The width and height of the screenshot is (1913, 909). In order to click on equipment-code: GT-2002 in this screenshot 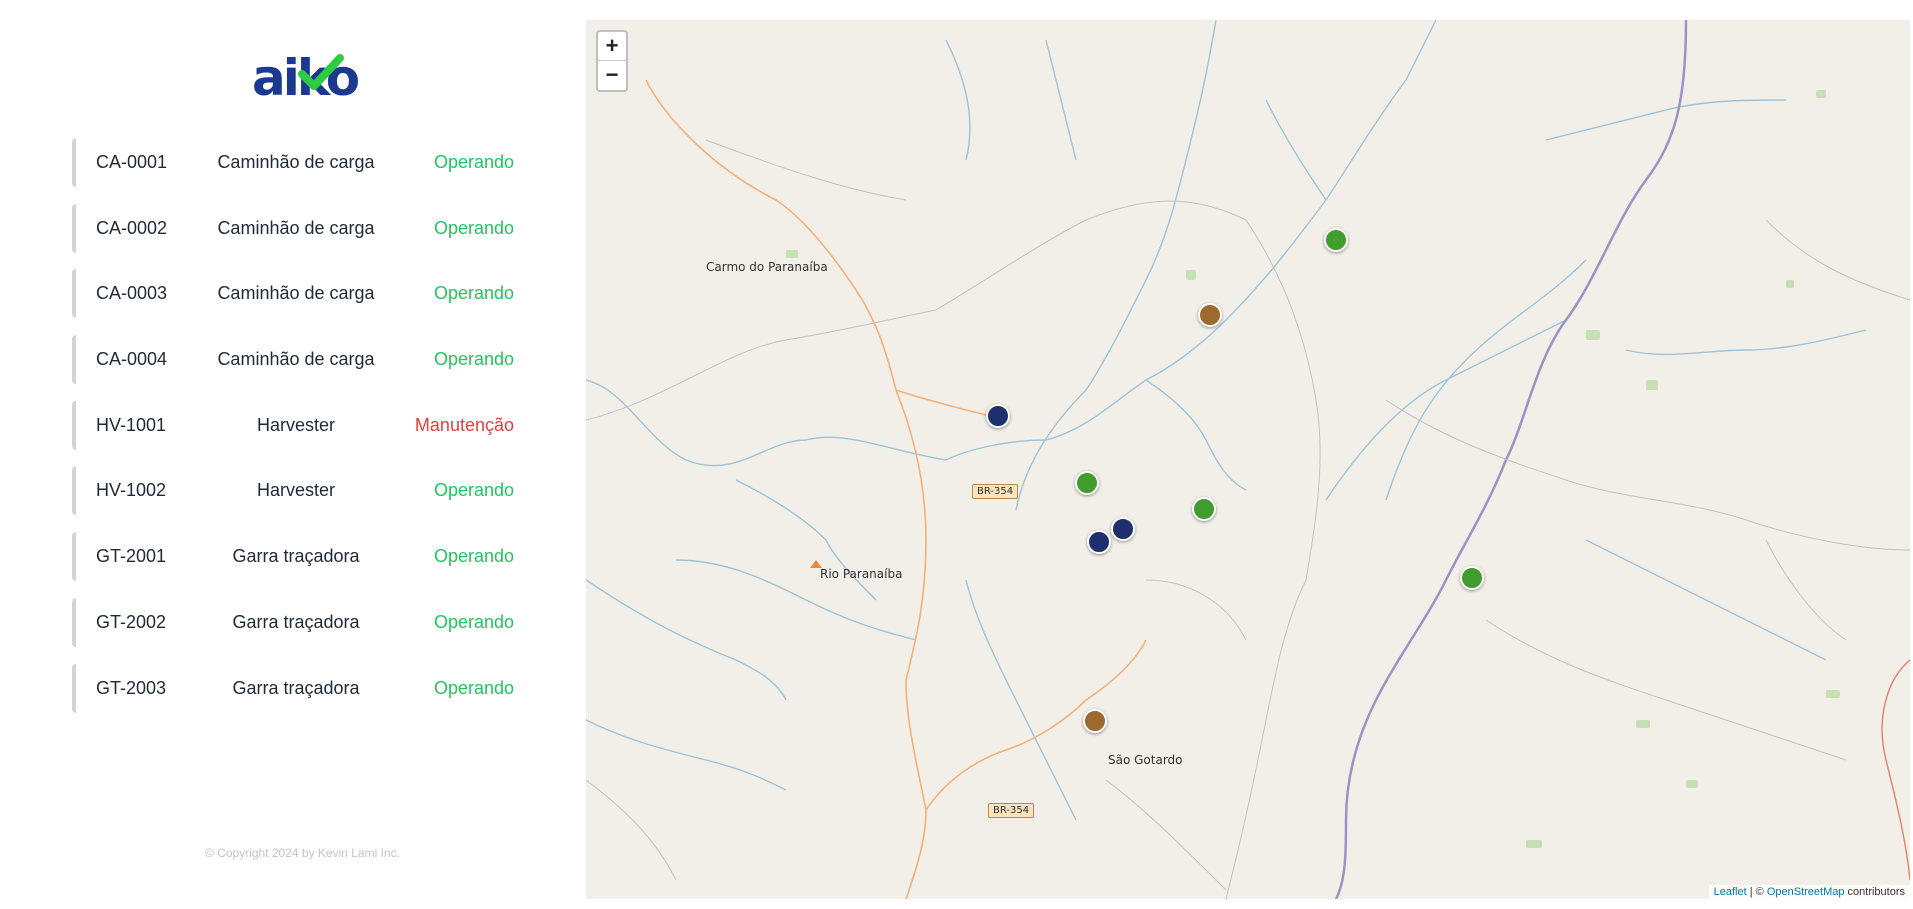, I will do `click(131, 621)`.